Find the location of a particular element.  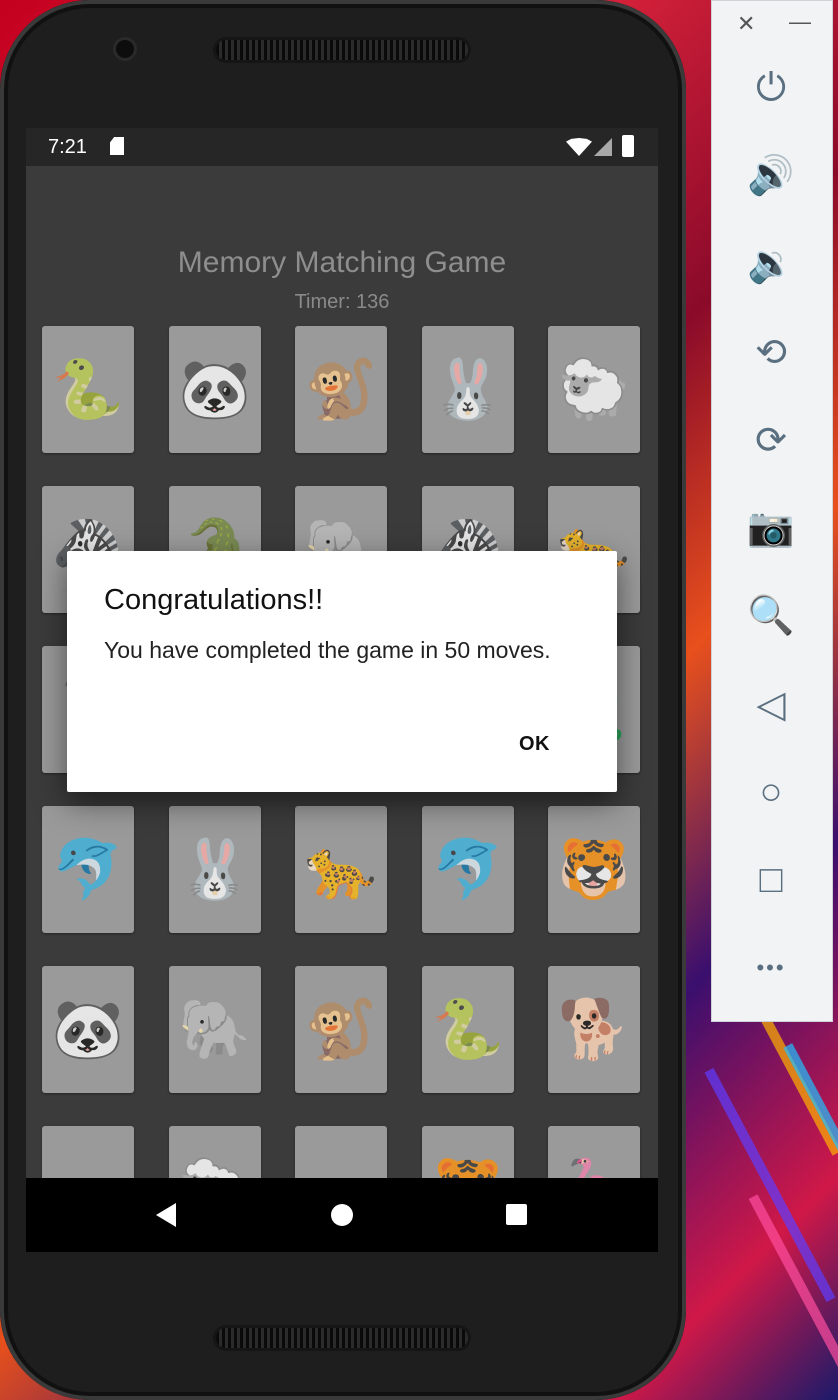

overview-icon: □ is located at coordinates (771, 880).